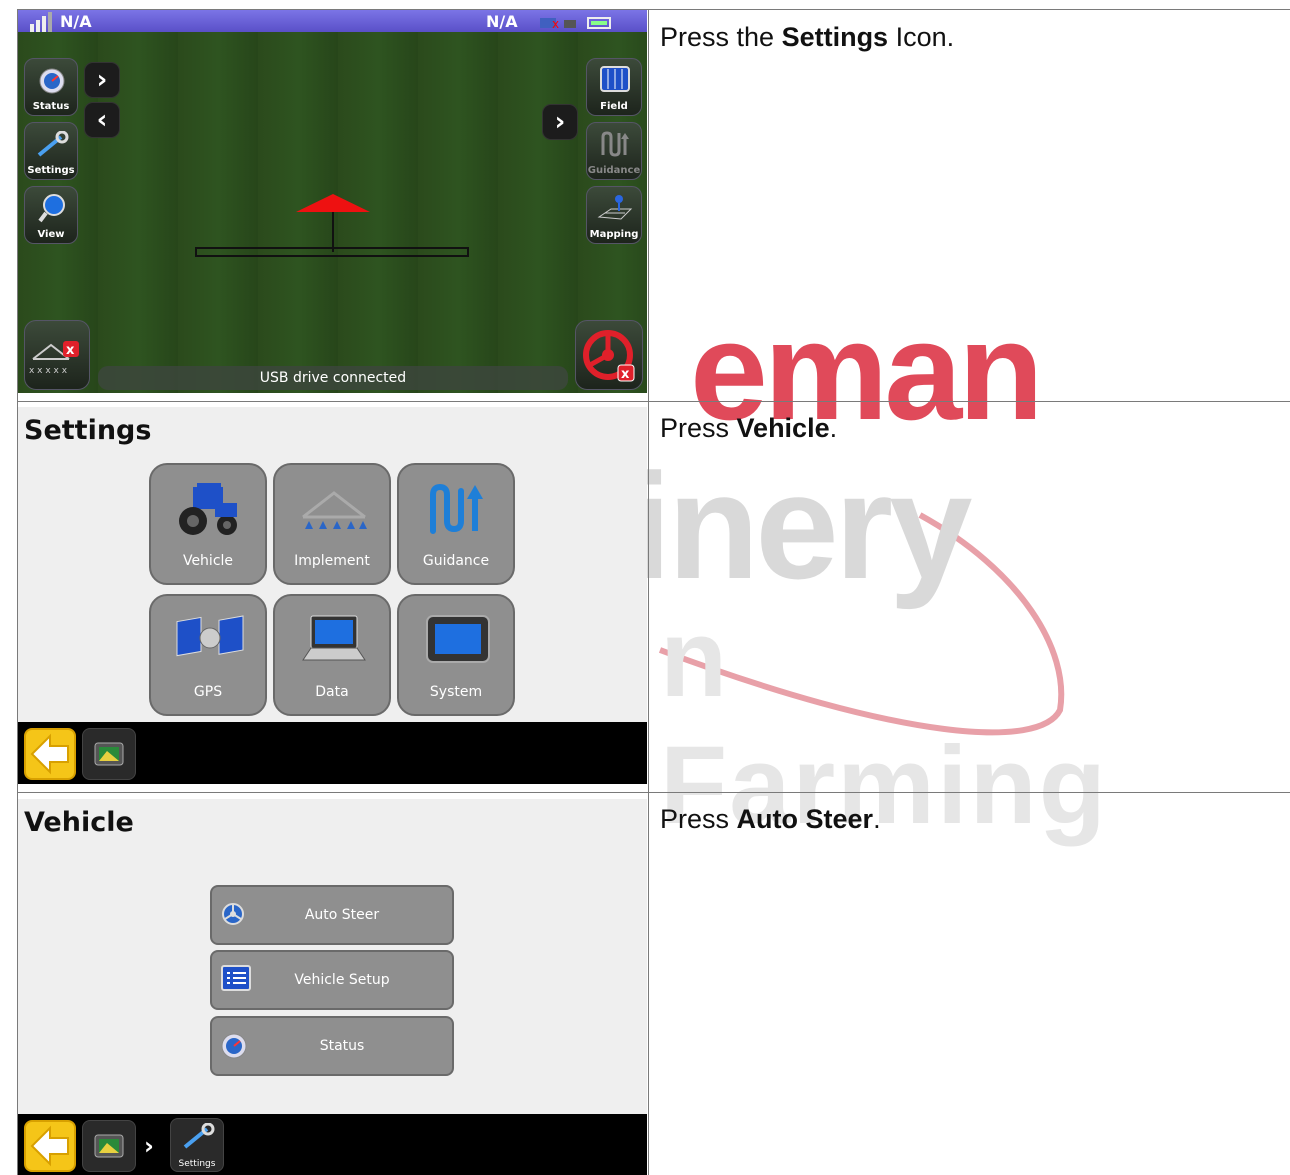 Image resolution: width=1290 pixels, height=1175 pixels. What do you see at coordinates (456, 561) in the screenshot?
I see `guidance-tile-label: Guidance` at bounding box center [456, 561].